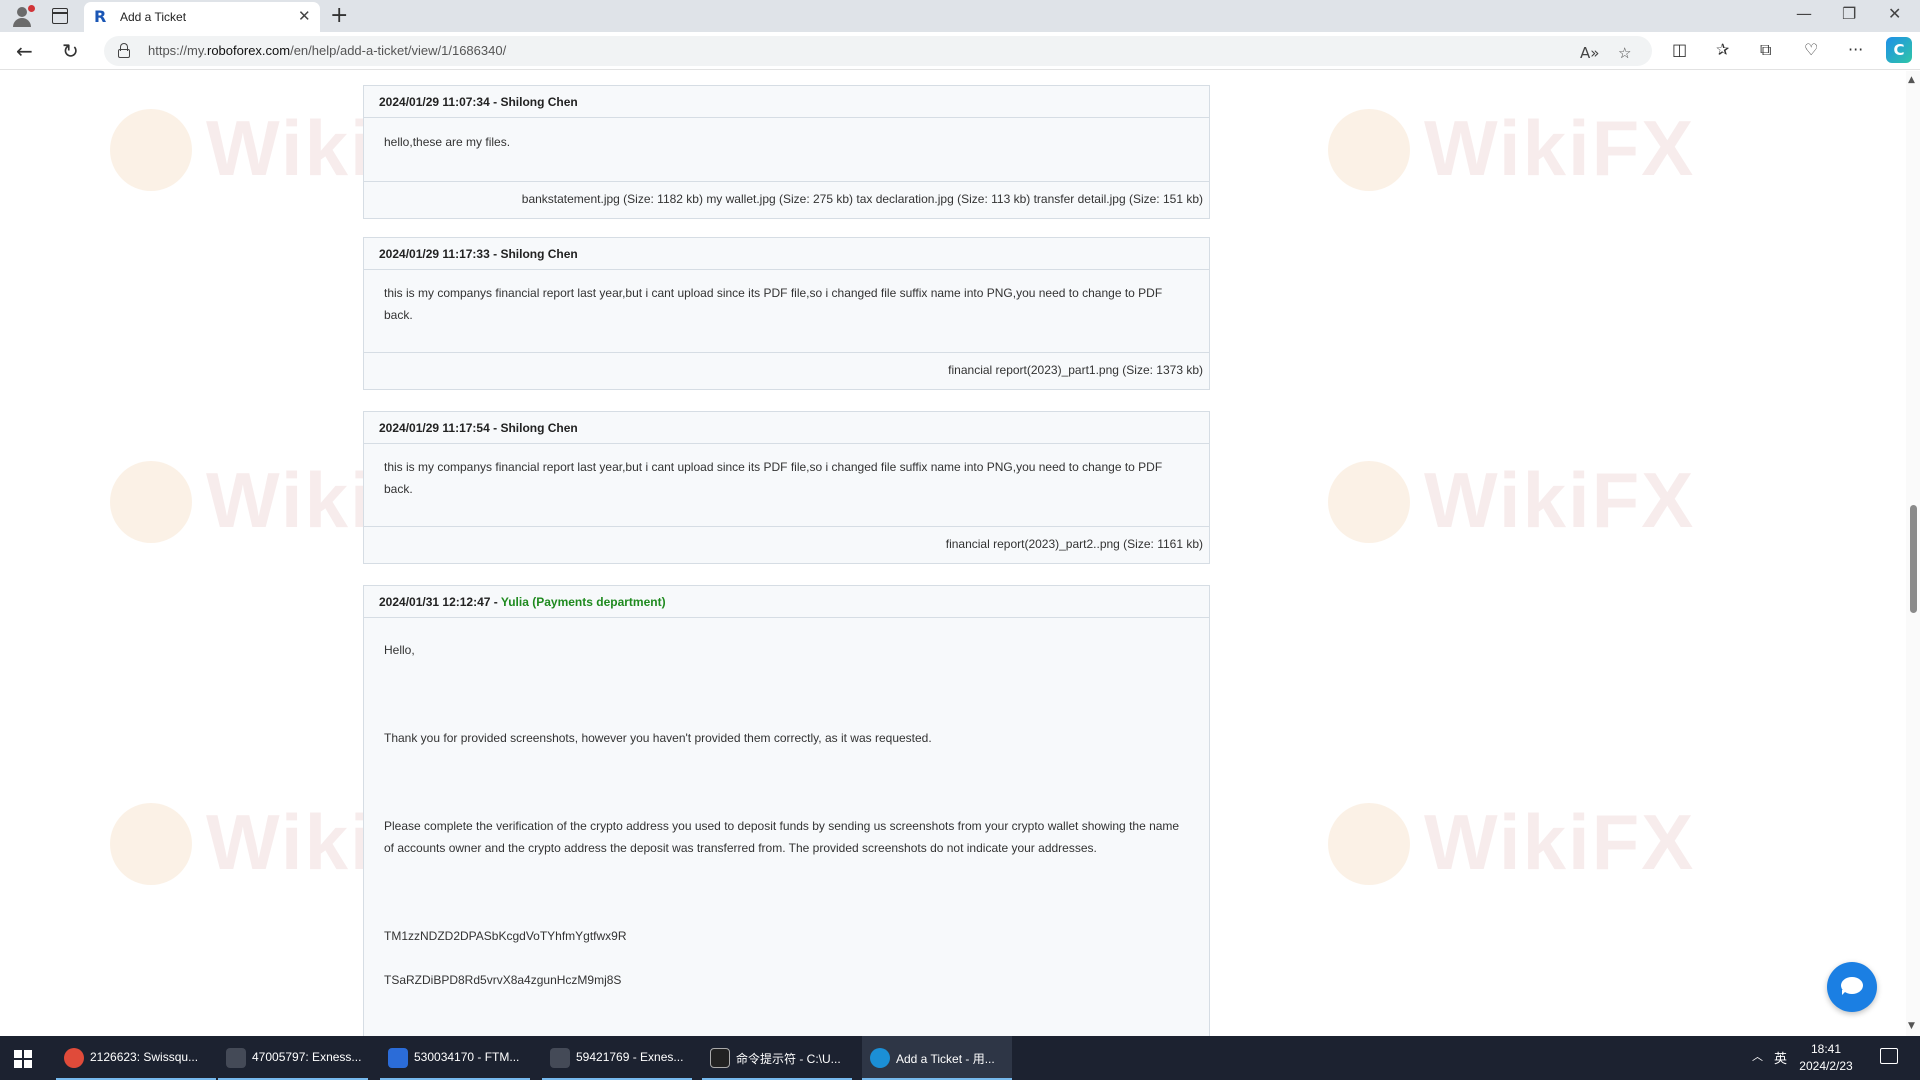  What do you see at coordinates (1852, 987) in the screenshot?
I see `chat-support-button` at bounding box center [1852, 987].